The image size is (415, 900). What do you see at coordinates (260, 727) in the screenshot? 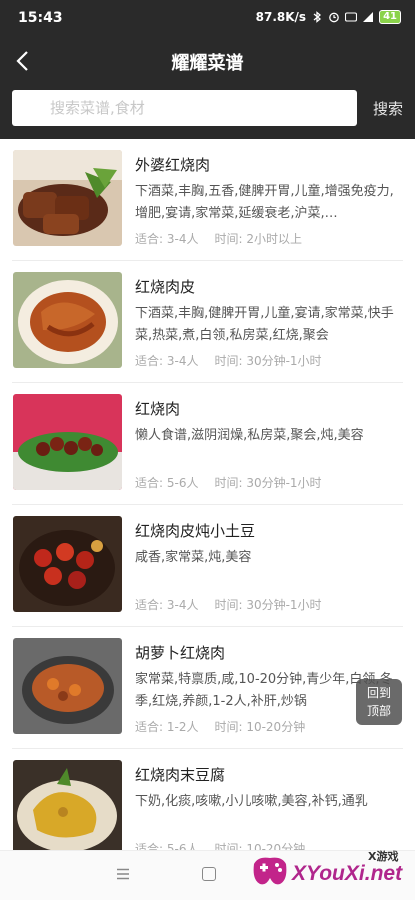
I see `recipe-time: 时间: 10-20分钟` at bounding box center [260, 727].